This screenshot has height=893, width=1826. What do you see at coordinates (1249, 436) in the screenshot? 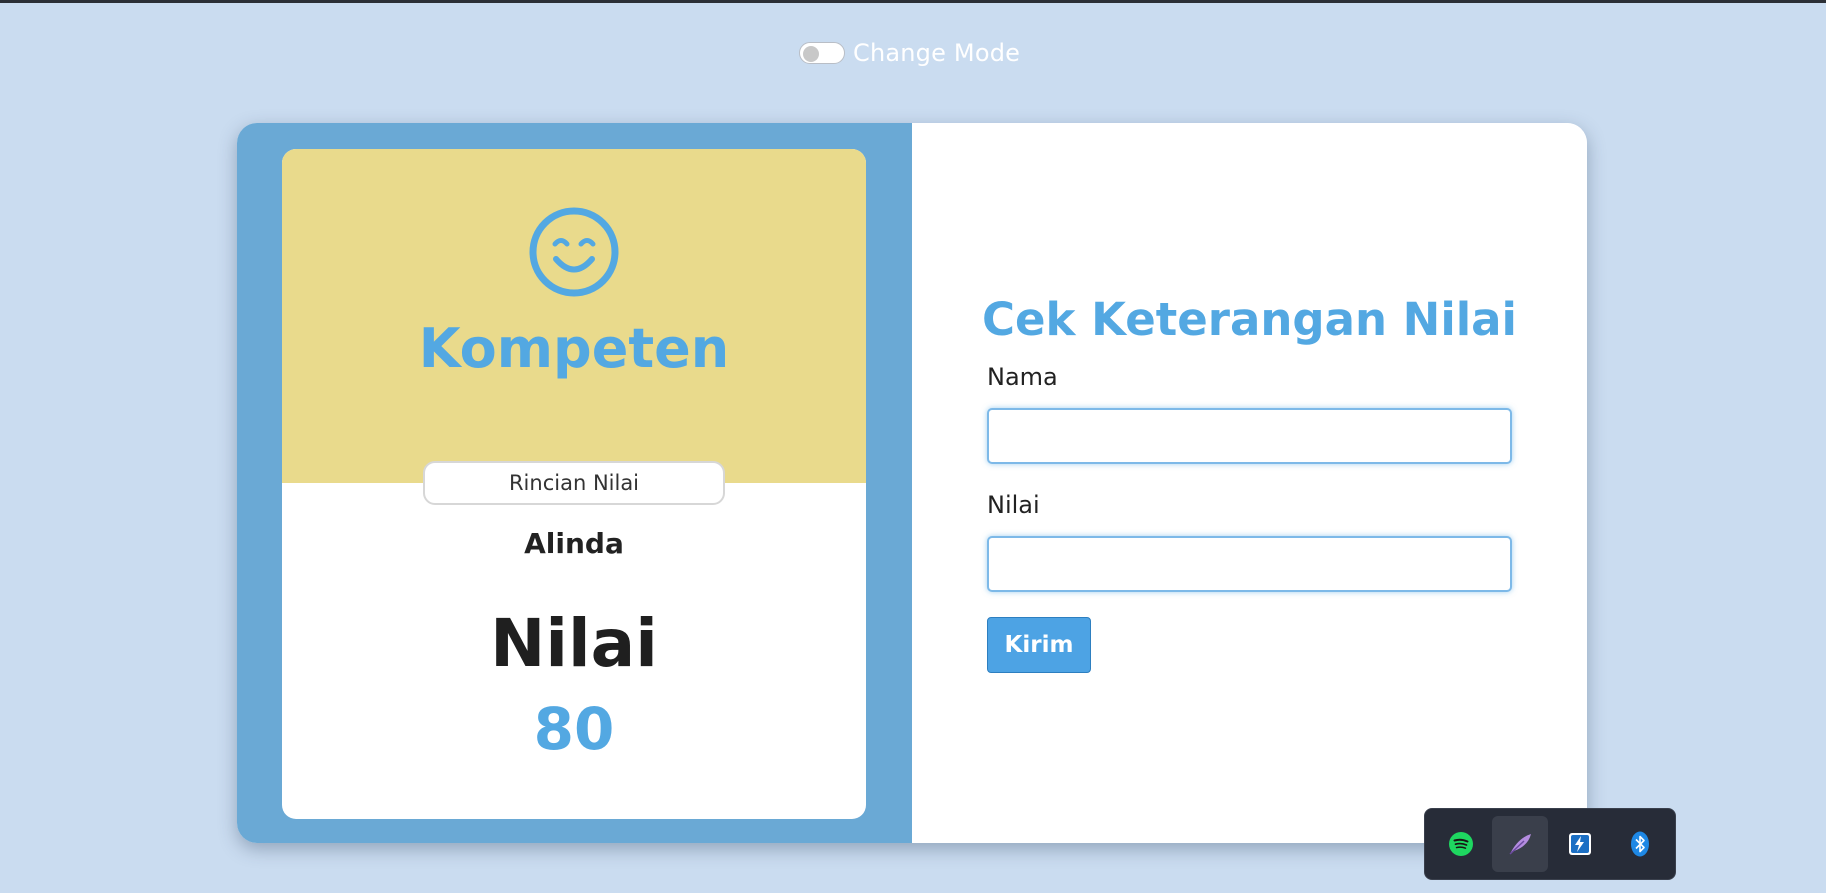
I see `name-input` at bounding box center [1249, 436].